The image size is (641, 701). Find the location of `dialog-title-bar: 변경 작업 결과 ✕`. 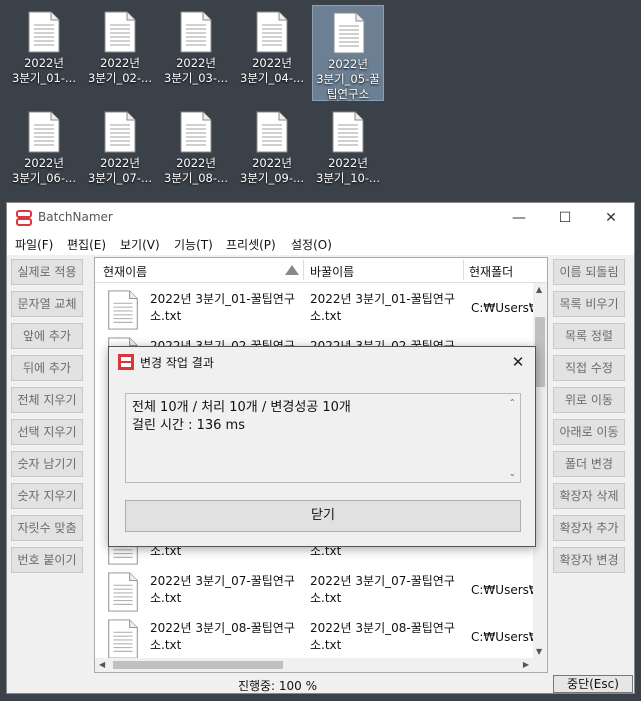

dialog-title-bar: 변경 작업 결과 ✕ is located at coordinates (322, 362).